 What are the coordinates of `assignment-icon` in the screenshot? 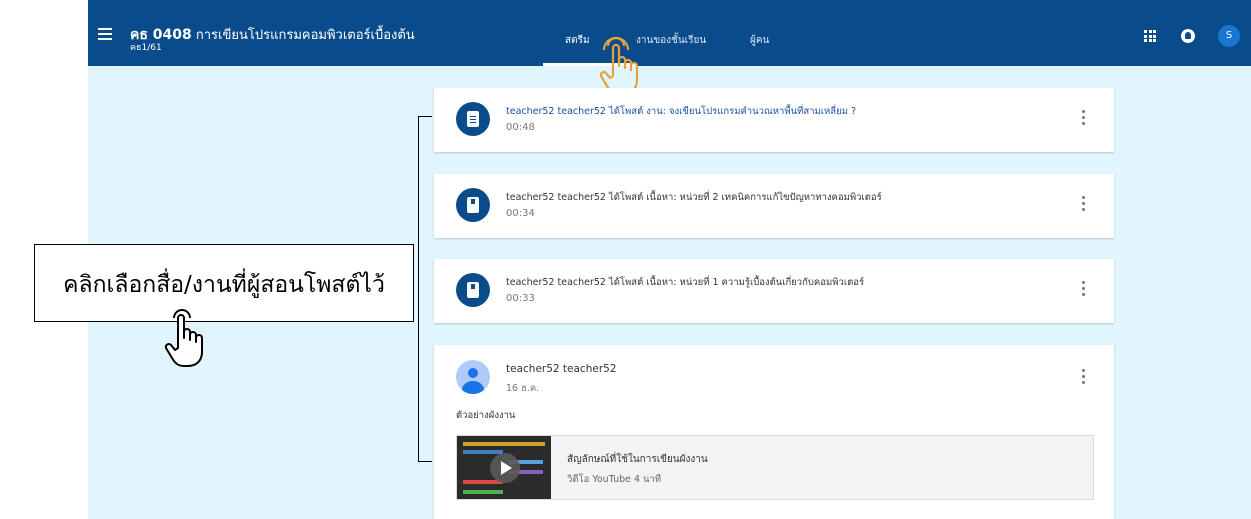 It's located at (473, 119).